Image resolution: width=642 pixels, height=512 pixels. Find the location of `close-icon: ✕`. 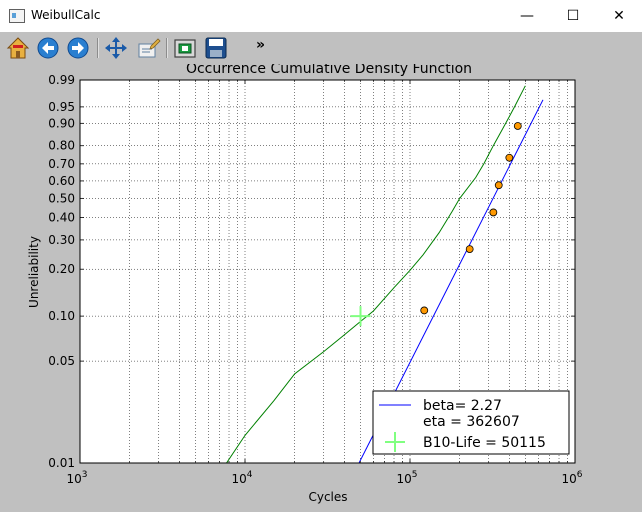

close-icon: ✕ is located at coordinates (619, 15).